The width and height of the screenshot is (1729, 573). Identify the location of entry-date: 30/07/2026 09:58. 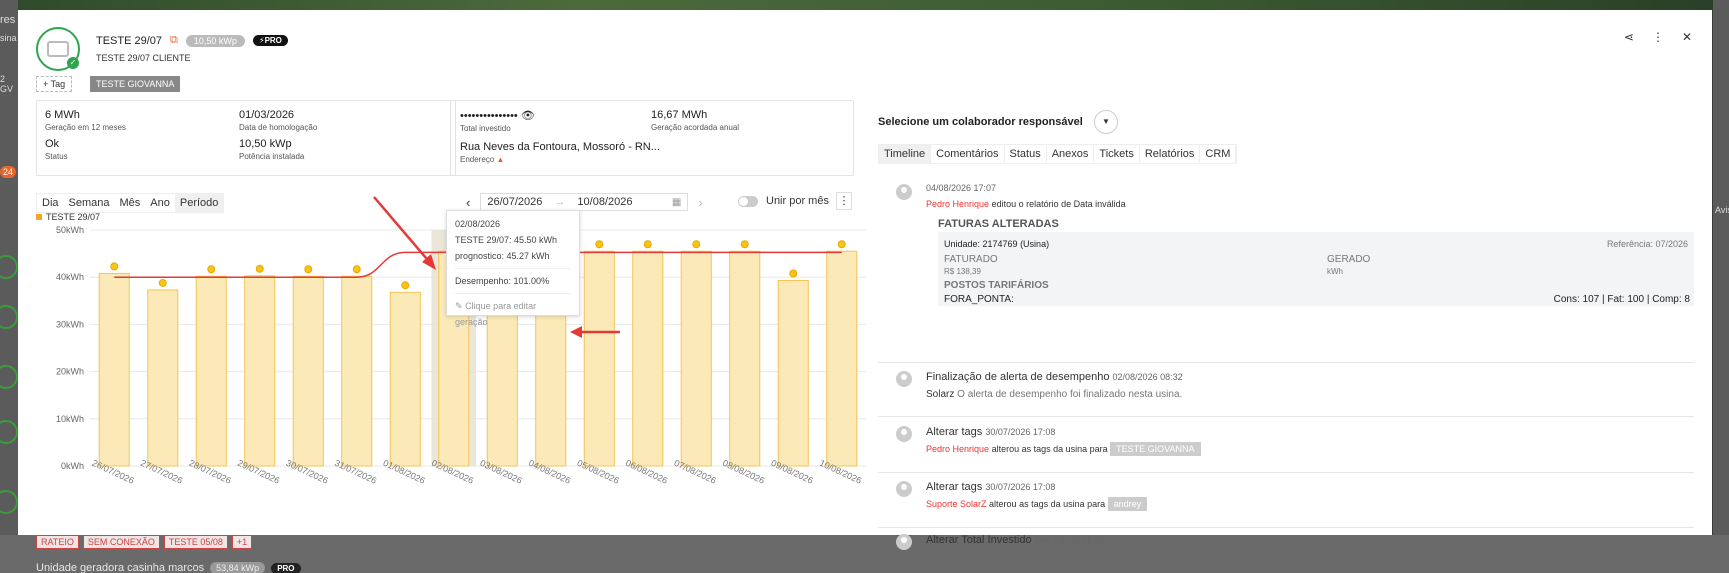
(1069, 540).